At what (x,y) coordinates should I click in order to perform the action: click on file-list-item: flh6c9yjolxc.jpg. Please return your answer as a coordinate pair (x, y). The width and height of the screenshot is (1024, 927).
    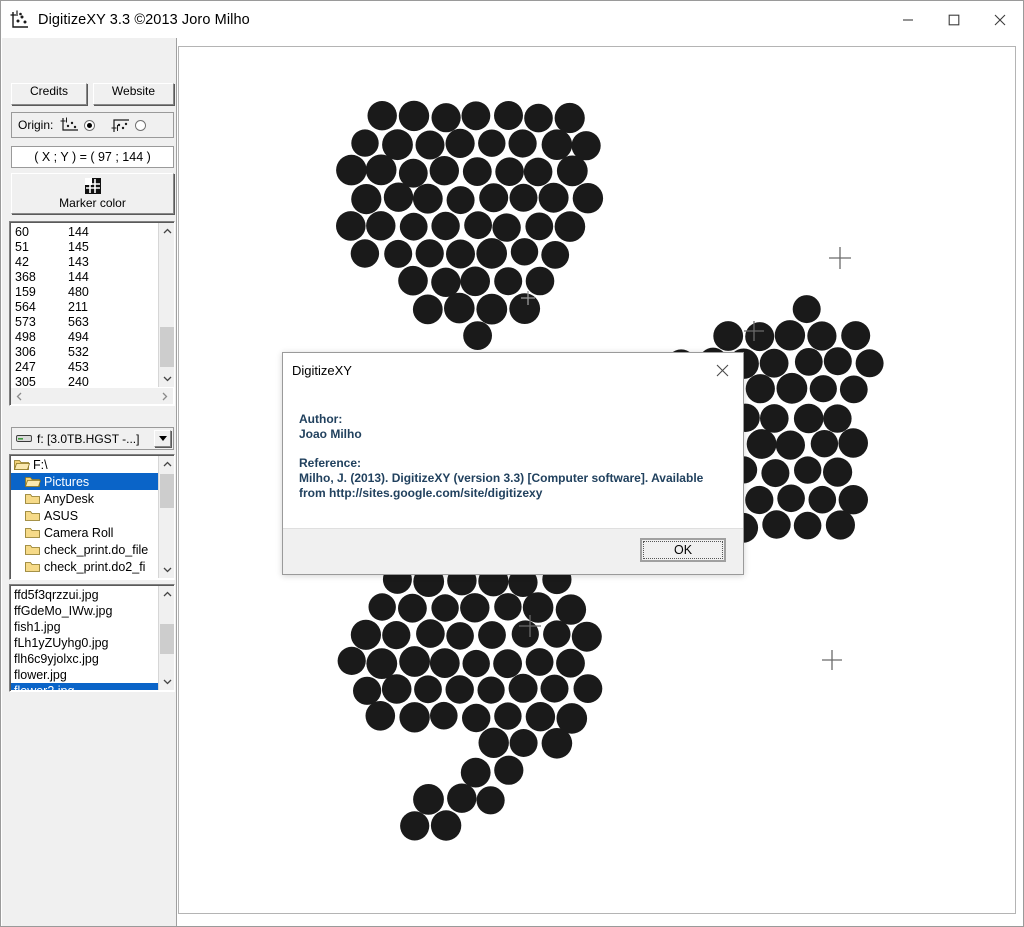
    Looking at the image, I should click on (84, 659).